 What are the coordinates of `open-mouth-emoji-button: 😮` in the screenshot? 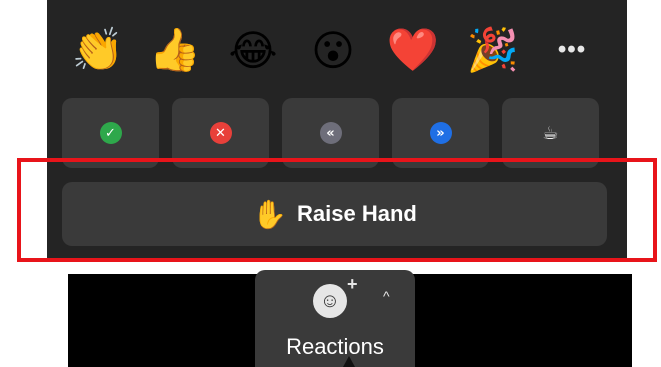 It's located at (333, 50).